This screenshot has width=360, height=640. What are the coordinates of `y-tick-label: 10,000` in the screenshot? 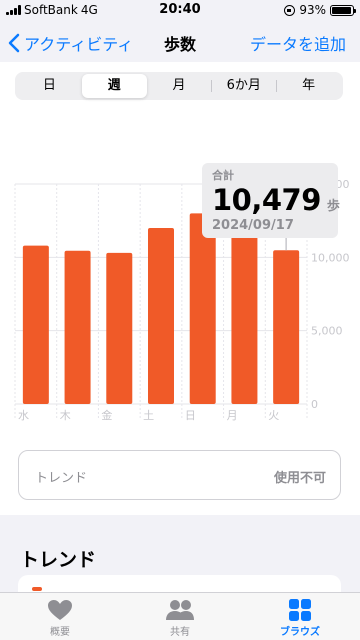 It's located at (330, 257).